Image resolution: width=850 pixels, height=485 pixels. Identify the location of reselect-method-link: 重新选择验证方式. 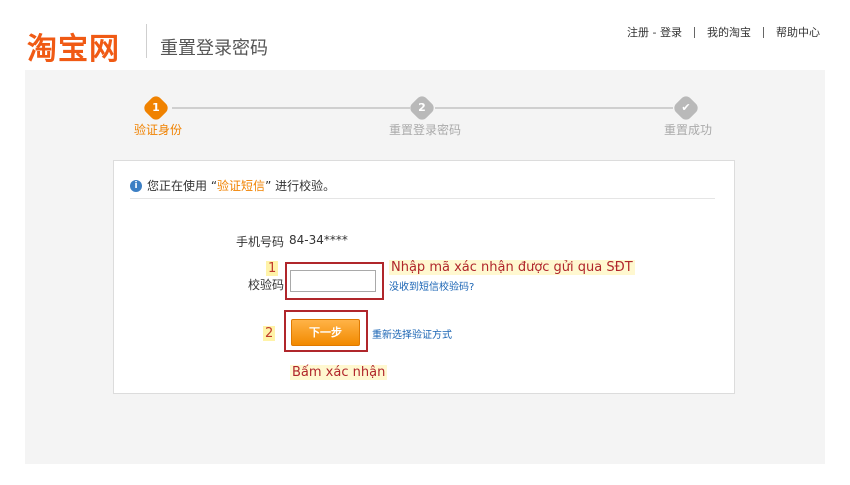
(412, 333).